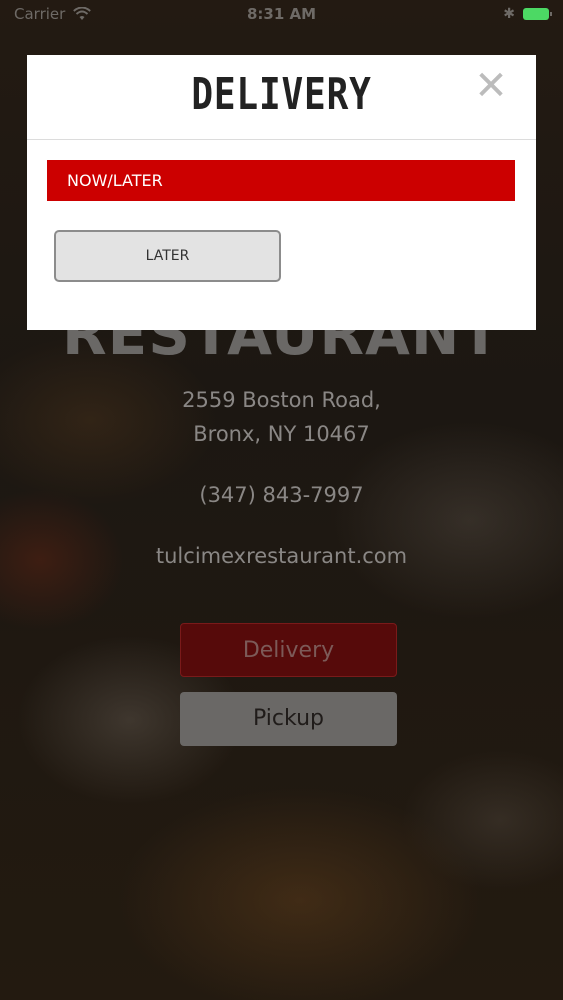  Describe the element at coordinates (288, 650) in the screenshot. I see `delivery-button: Delivery` at that location.